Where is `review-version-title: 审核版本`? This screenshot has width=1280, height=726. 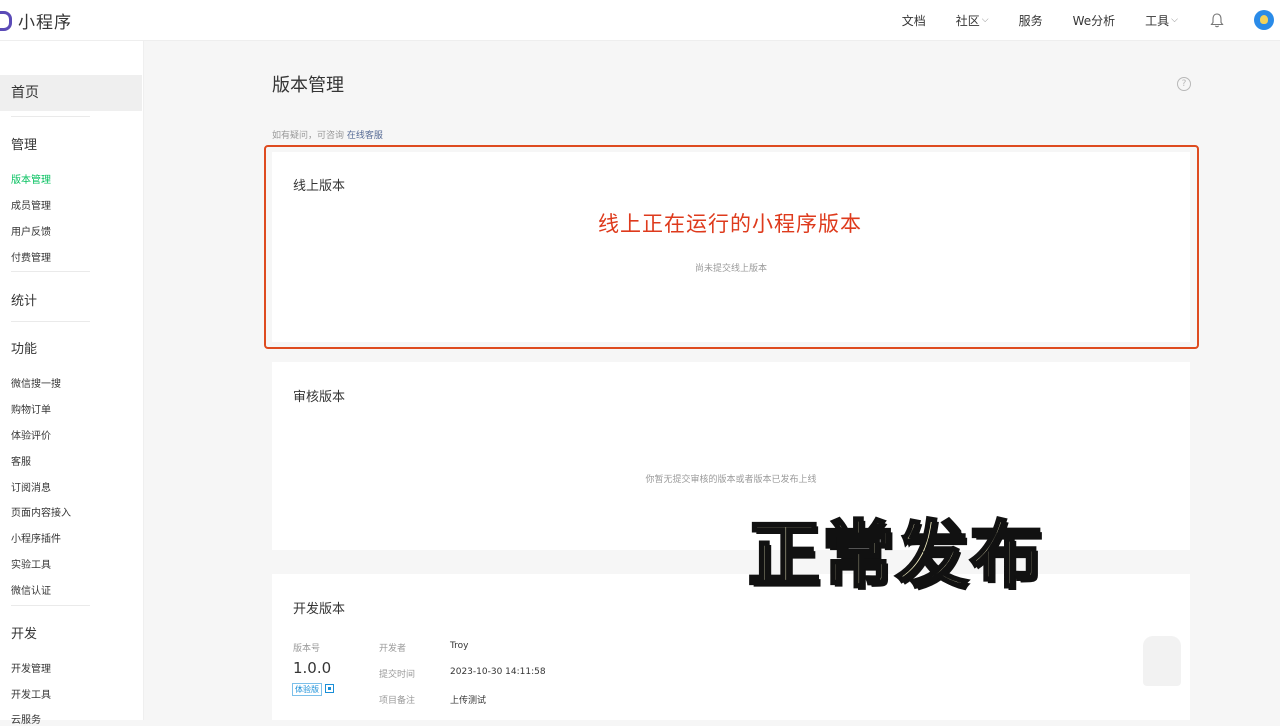 review-version-title: 审核版本 is located at coordinates (319, 397).